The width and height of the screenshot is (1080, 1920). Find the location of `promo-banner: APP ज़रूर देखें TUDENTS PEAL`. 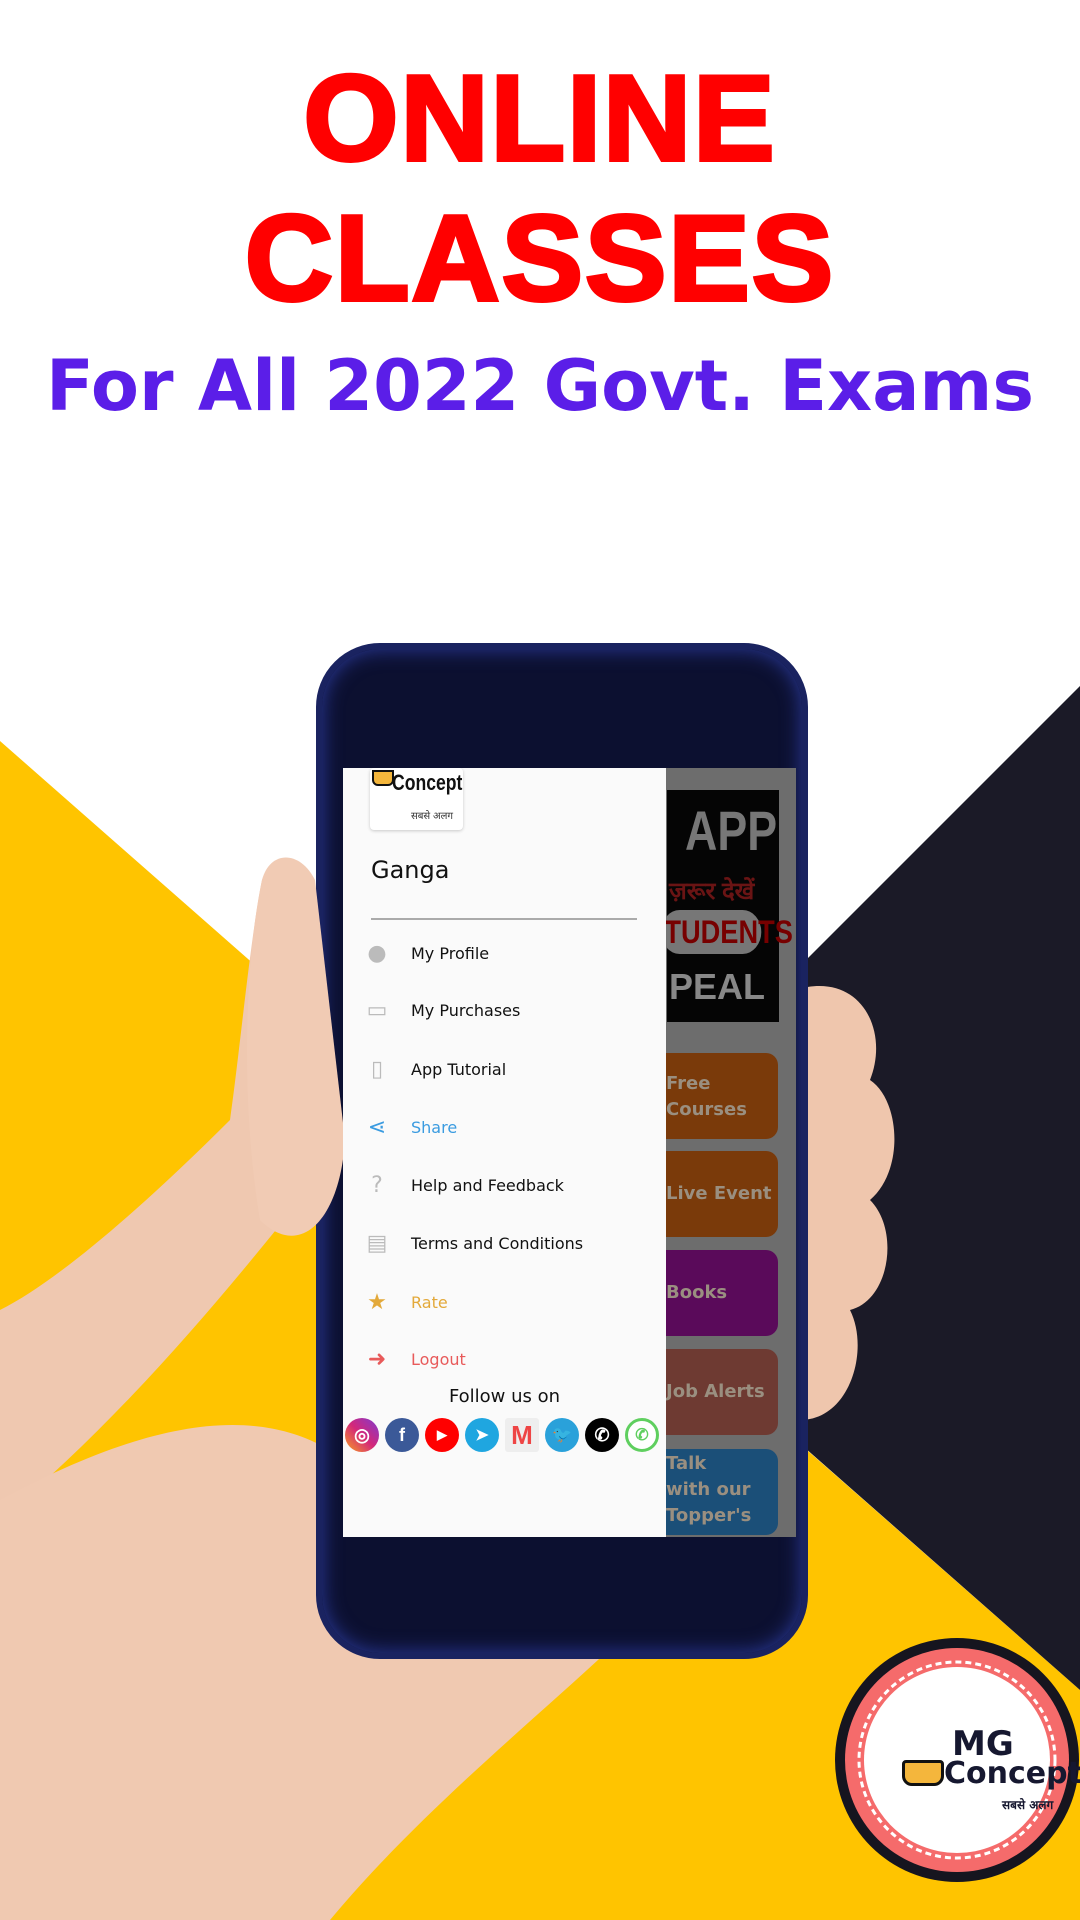

promo-banner: APP ज़रूर देखें TUDENTS PEAL is located at coordinates (727, 906).